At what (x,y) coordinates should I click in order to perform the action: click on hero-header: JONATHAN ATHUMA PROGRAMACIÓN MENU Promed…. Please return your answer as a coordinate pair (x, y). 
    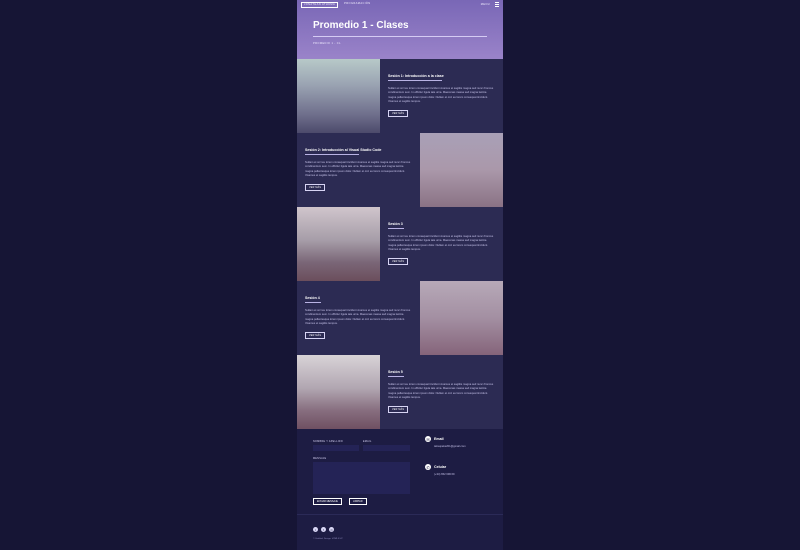
    Looking at the image, I should click on (400, 29).